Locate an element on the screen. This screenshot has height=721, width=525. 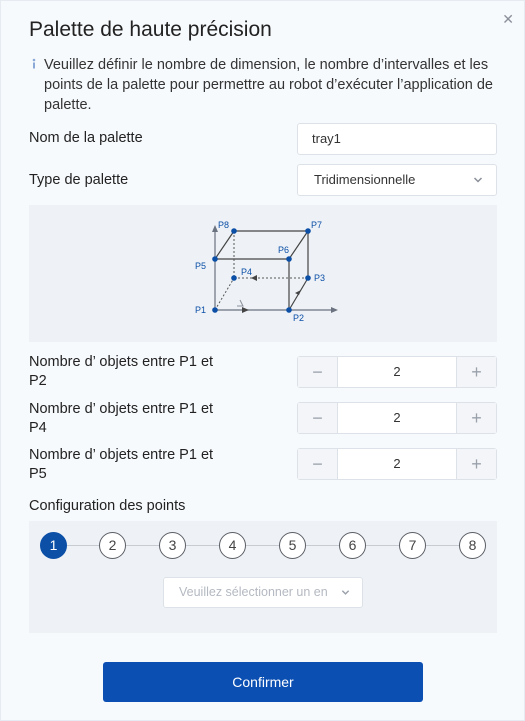
palette-name-input: tray1 is located at coordinates (397, 139).